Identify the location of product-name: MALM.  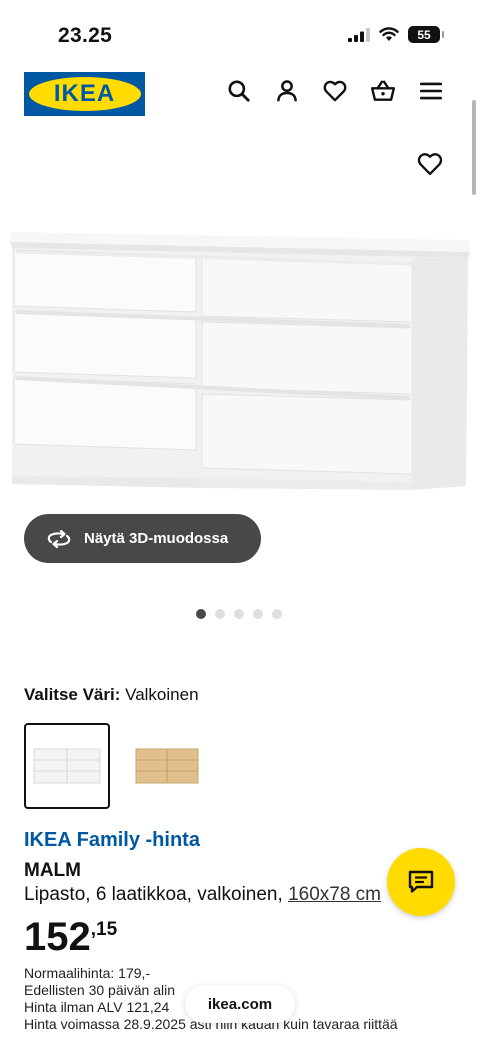
(52, 870).